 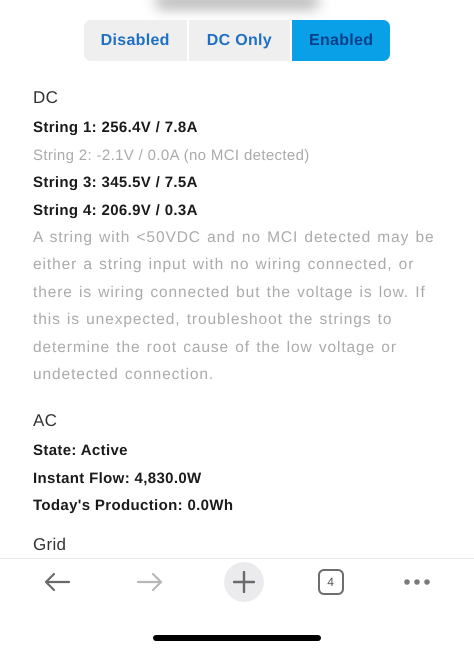 I want to click on section-heading: Grid, so click(x=50, y=545).